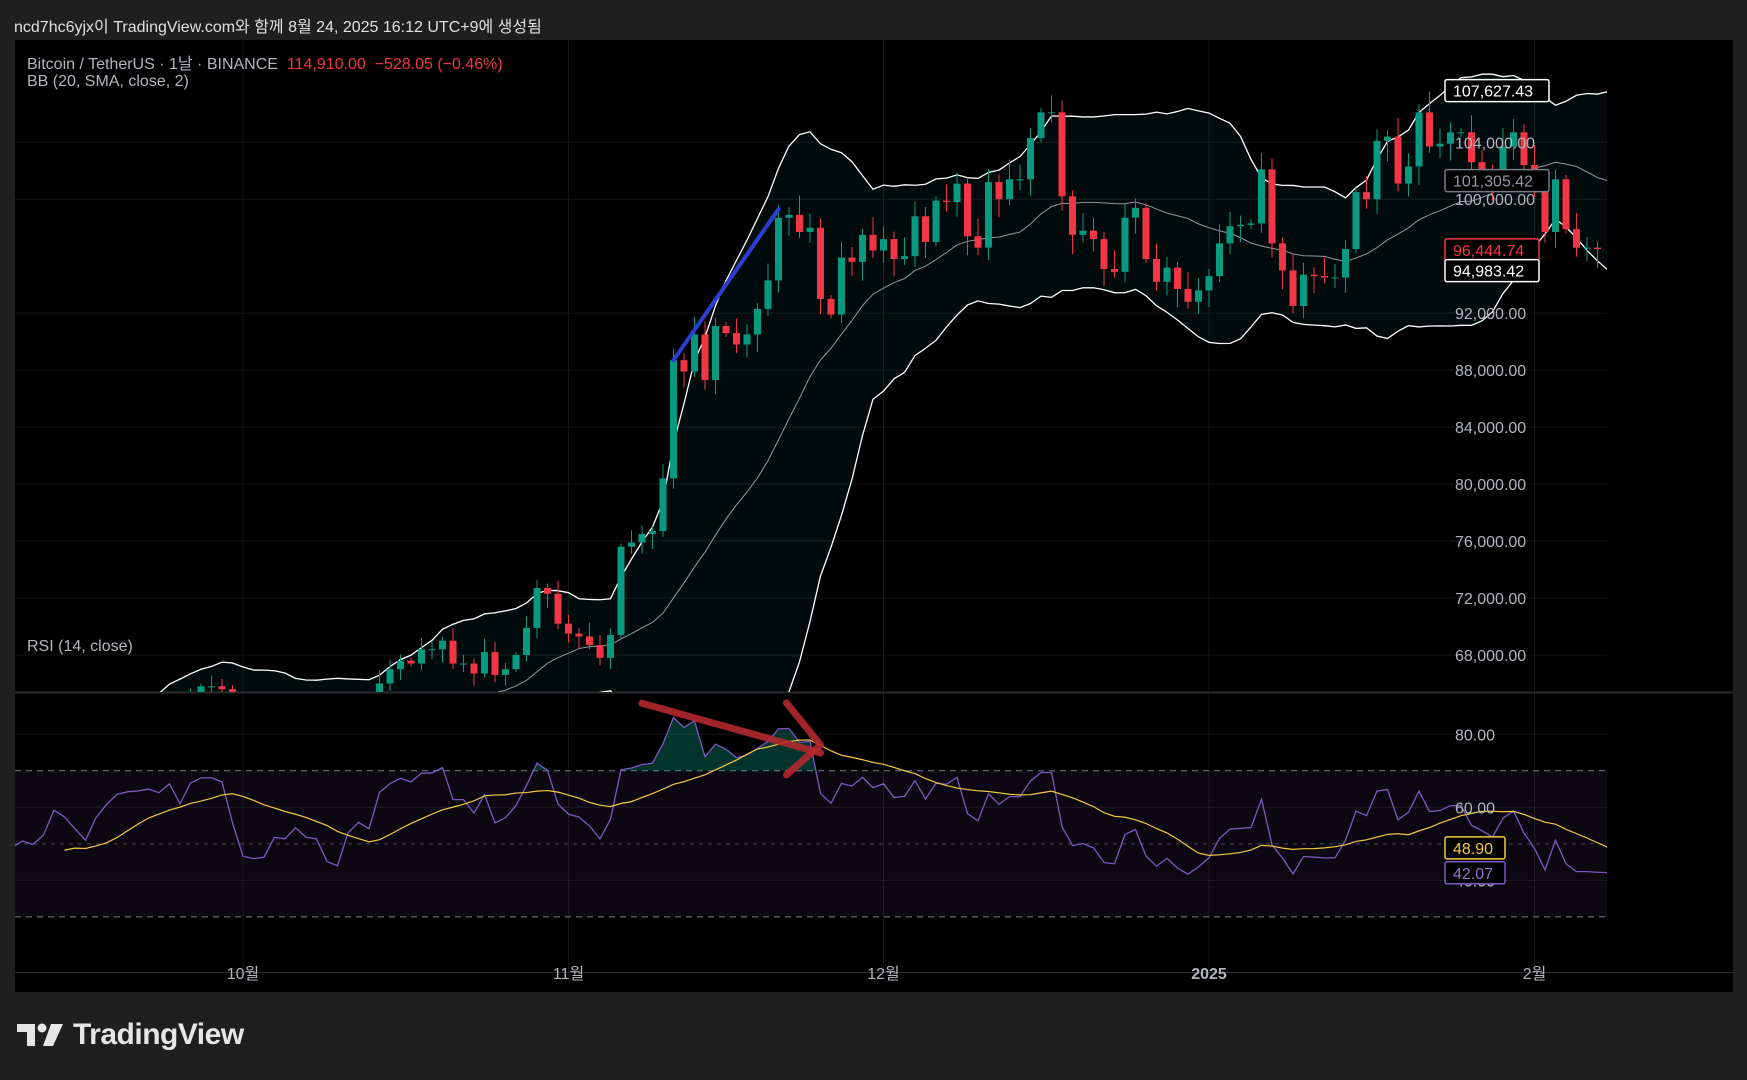  Describe the element at coordinates (80, 647) in the screenshot. I see `rsi-legend: RSI (14, close)` at that location.